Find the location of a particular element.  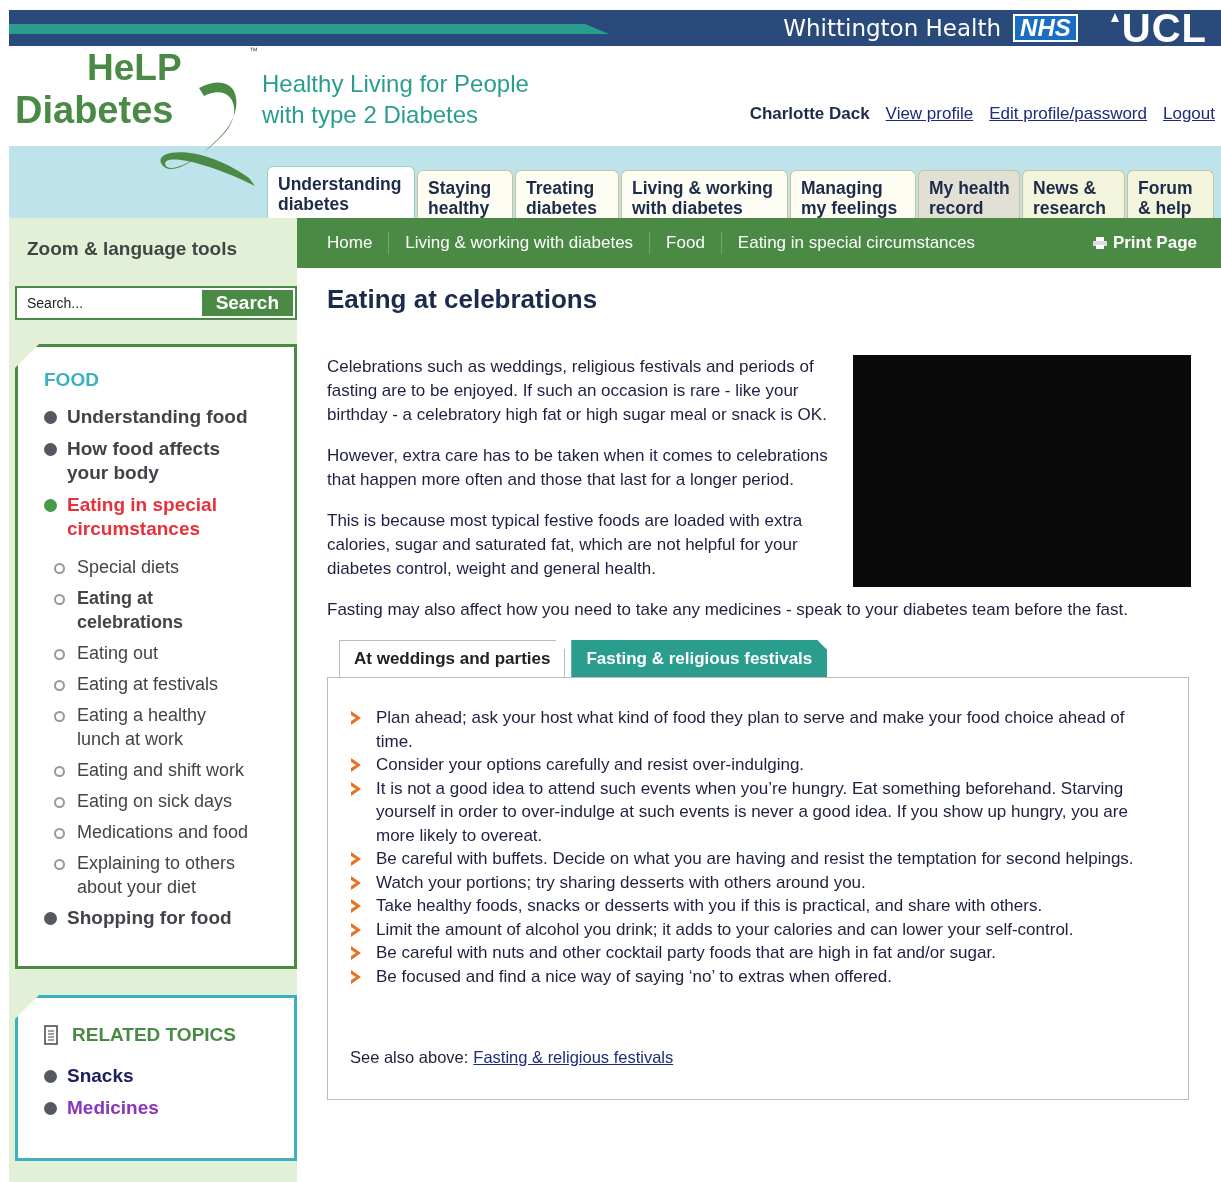

breadcrumb-link: Home is located at coordinates (350, 243).